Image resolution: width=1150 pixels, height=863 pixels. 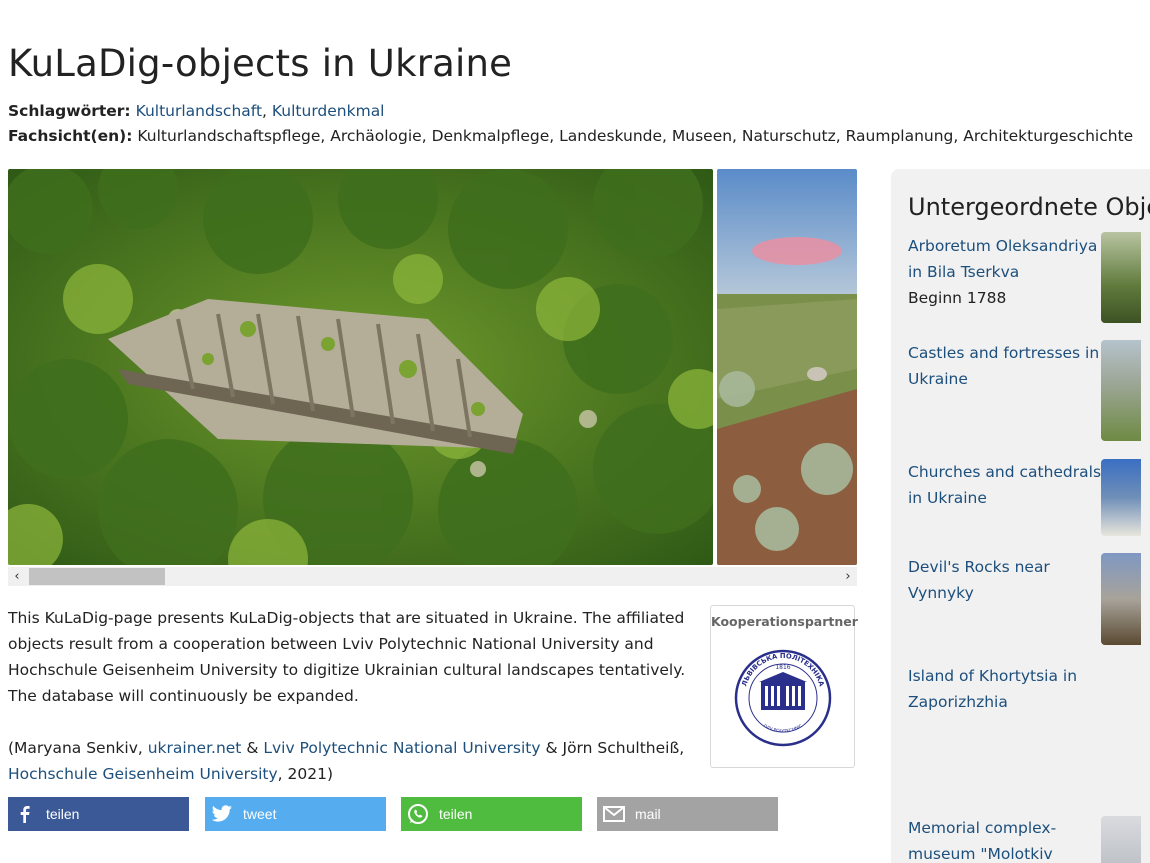 I want to click on credit-amp: &, so click(x=252, y=748).